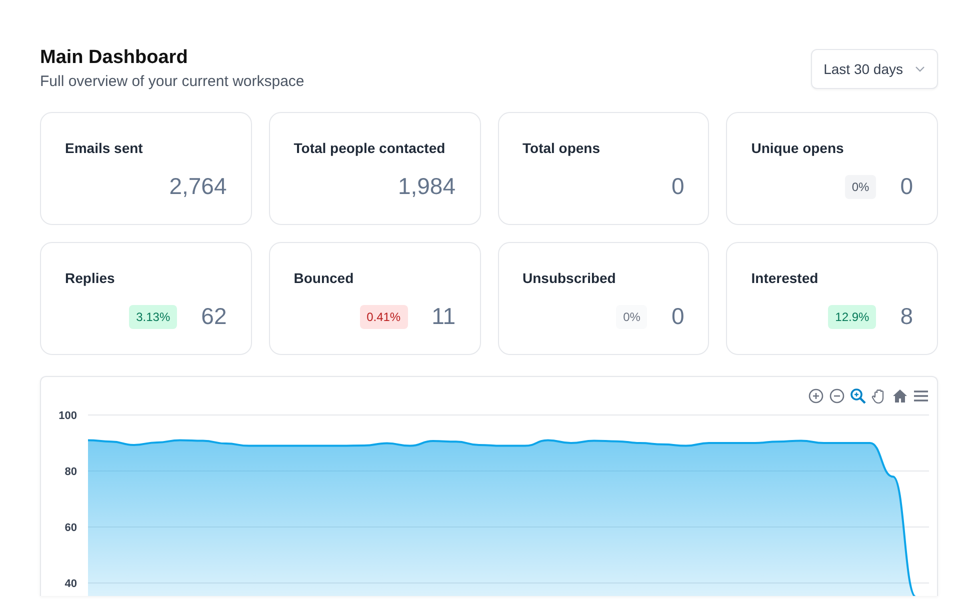 This screenshot has width=979, height=599. I want to click on stat-label: Unsubscribed, so click(569, 278).